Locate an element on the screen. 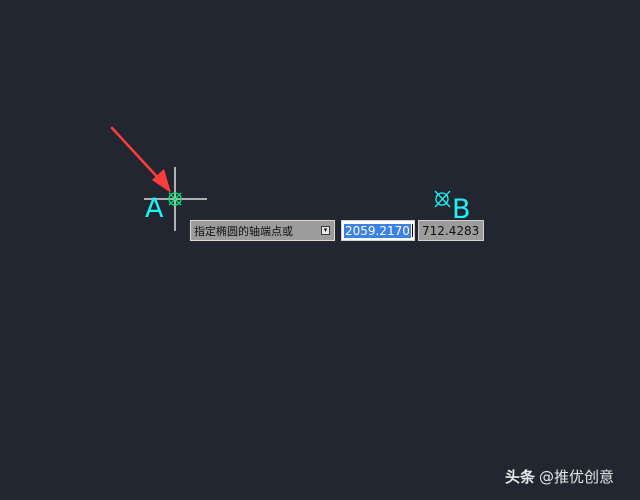  canvas-graphics is located at coordinates (280, 178).